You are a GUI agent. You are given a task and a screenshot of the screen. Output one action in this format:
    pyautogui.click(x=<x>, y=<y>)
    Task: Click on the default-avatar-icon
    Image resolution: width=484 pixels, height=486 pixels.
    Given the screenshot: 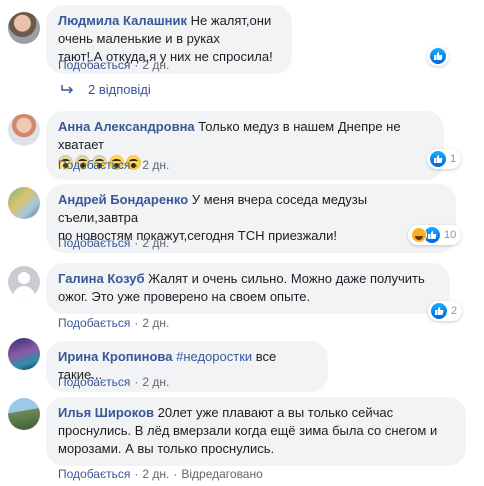 What is the action you would take?
    pyautogui.click(x=24, y=278)
    